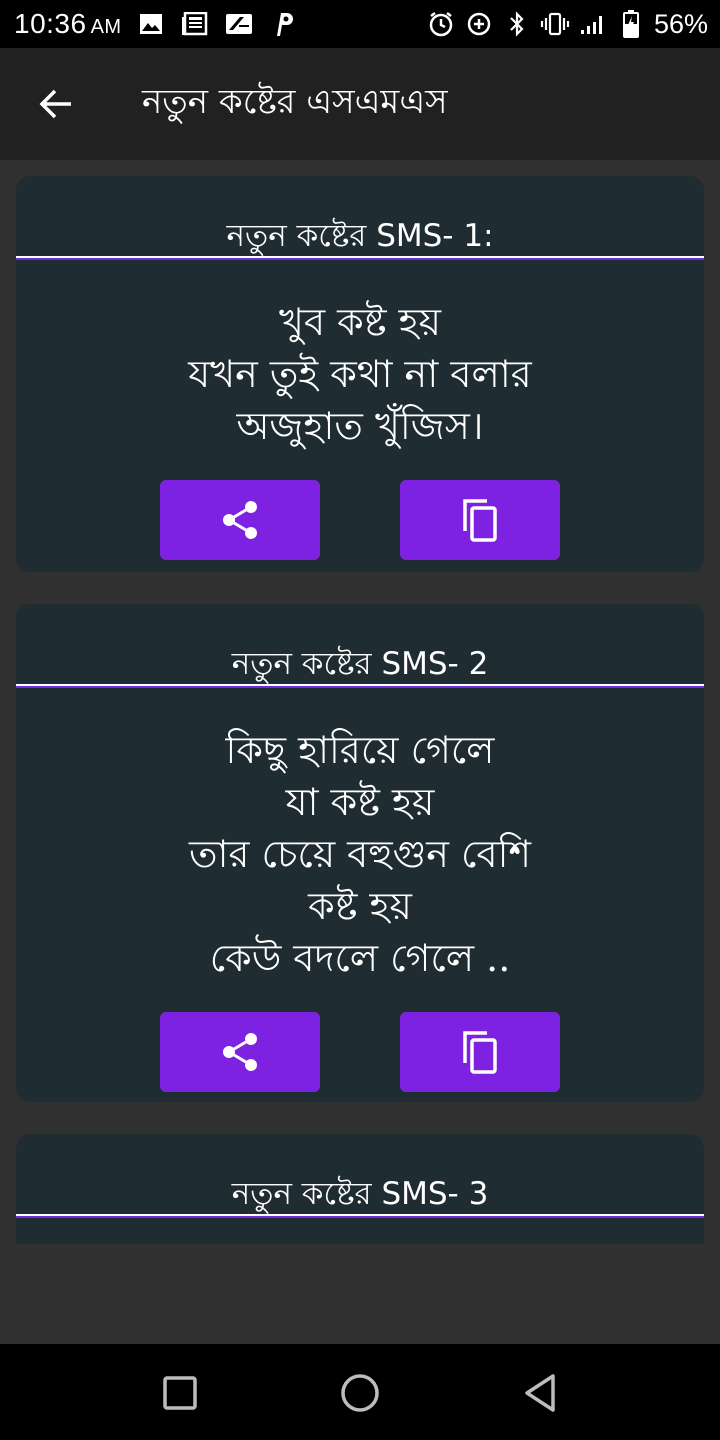 The width and height of the screenshot is (720, 1440). I want to click on system-nav-bar, so click(360, 1392).